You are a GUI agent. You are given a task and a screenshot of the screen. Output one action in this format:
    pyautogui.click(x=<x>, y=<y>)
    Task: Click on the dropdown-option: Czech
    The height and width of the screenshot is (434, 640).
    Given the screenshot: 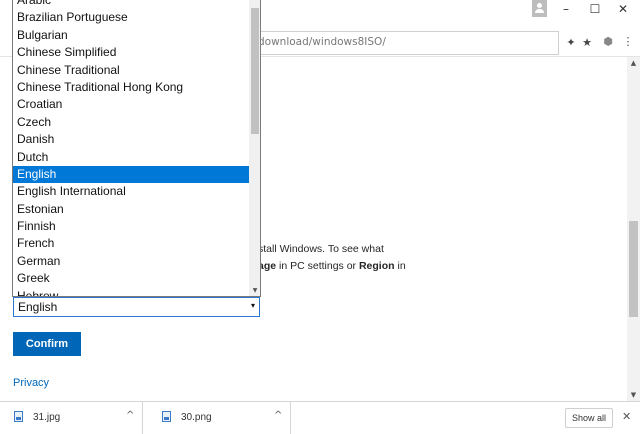 What is the action you would take?
    pyautogui.click(x=131, y=122)
    